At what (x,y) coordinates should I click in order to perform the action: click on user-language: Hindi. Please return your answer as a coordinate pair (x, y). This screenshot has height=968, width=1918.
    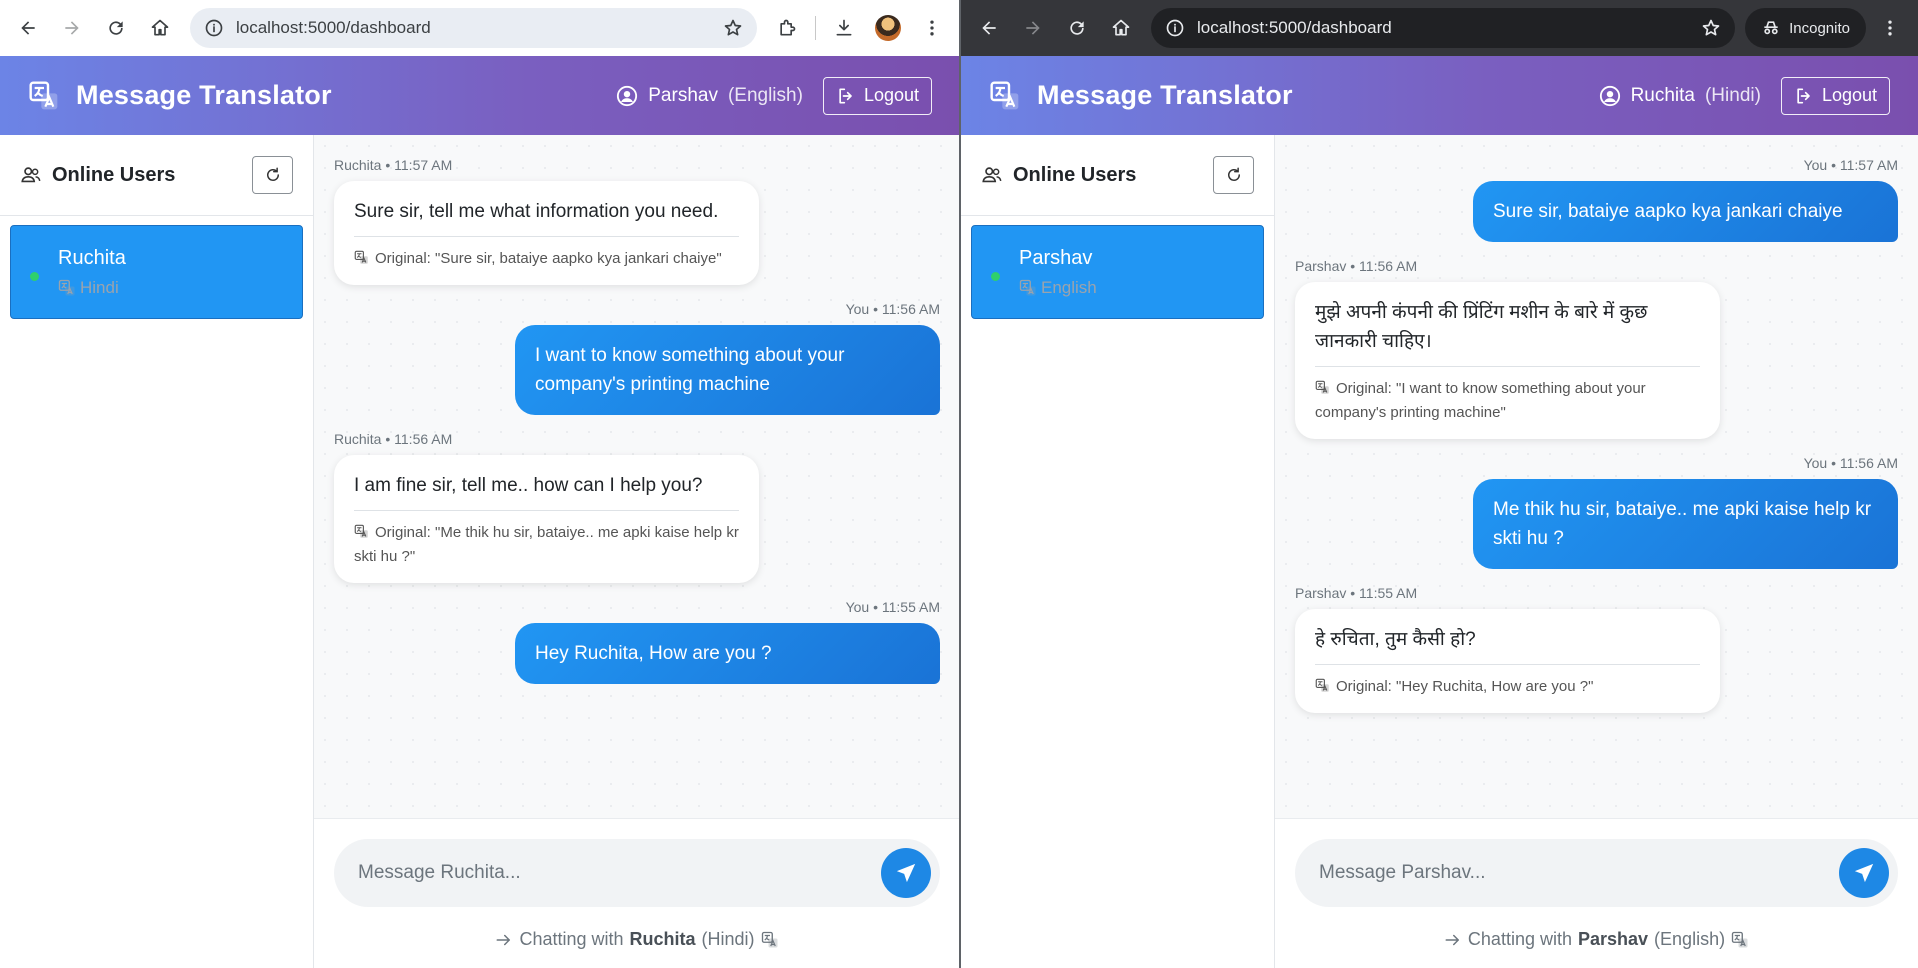
    Looking at the image, I should click on (88, 288).